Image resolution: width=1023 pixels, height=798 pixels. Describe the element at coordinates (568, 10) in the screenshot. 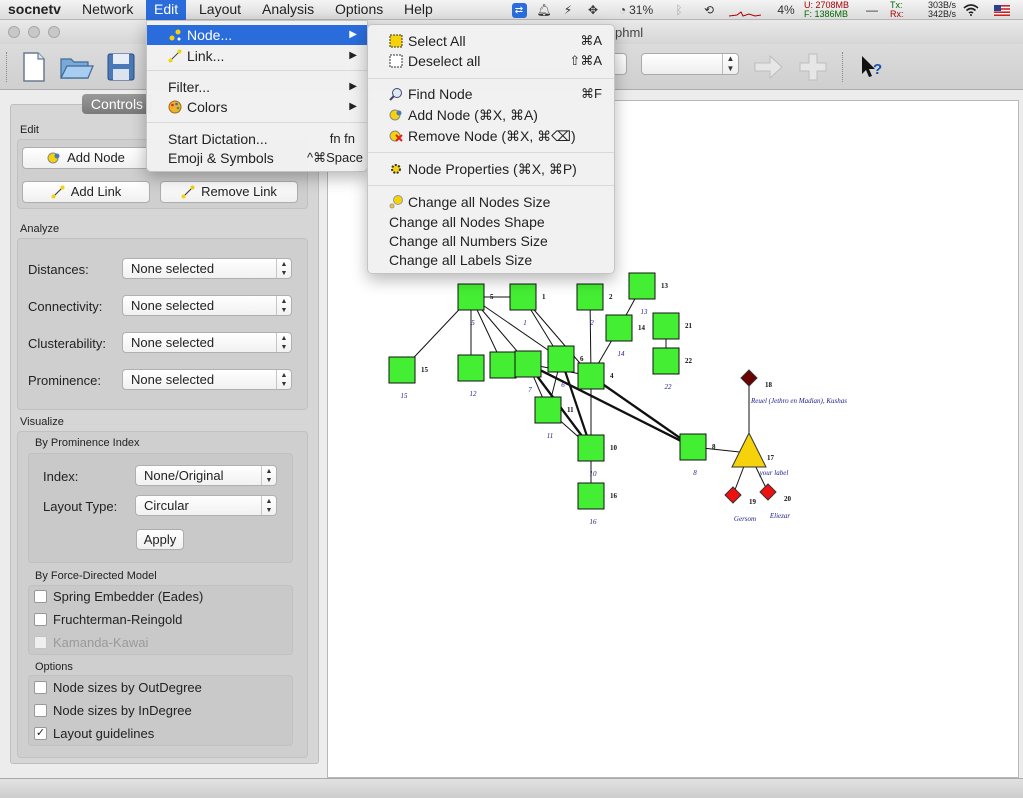

I see `lightning-icon: ⚡︎` at that location.